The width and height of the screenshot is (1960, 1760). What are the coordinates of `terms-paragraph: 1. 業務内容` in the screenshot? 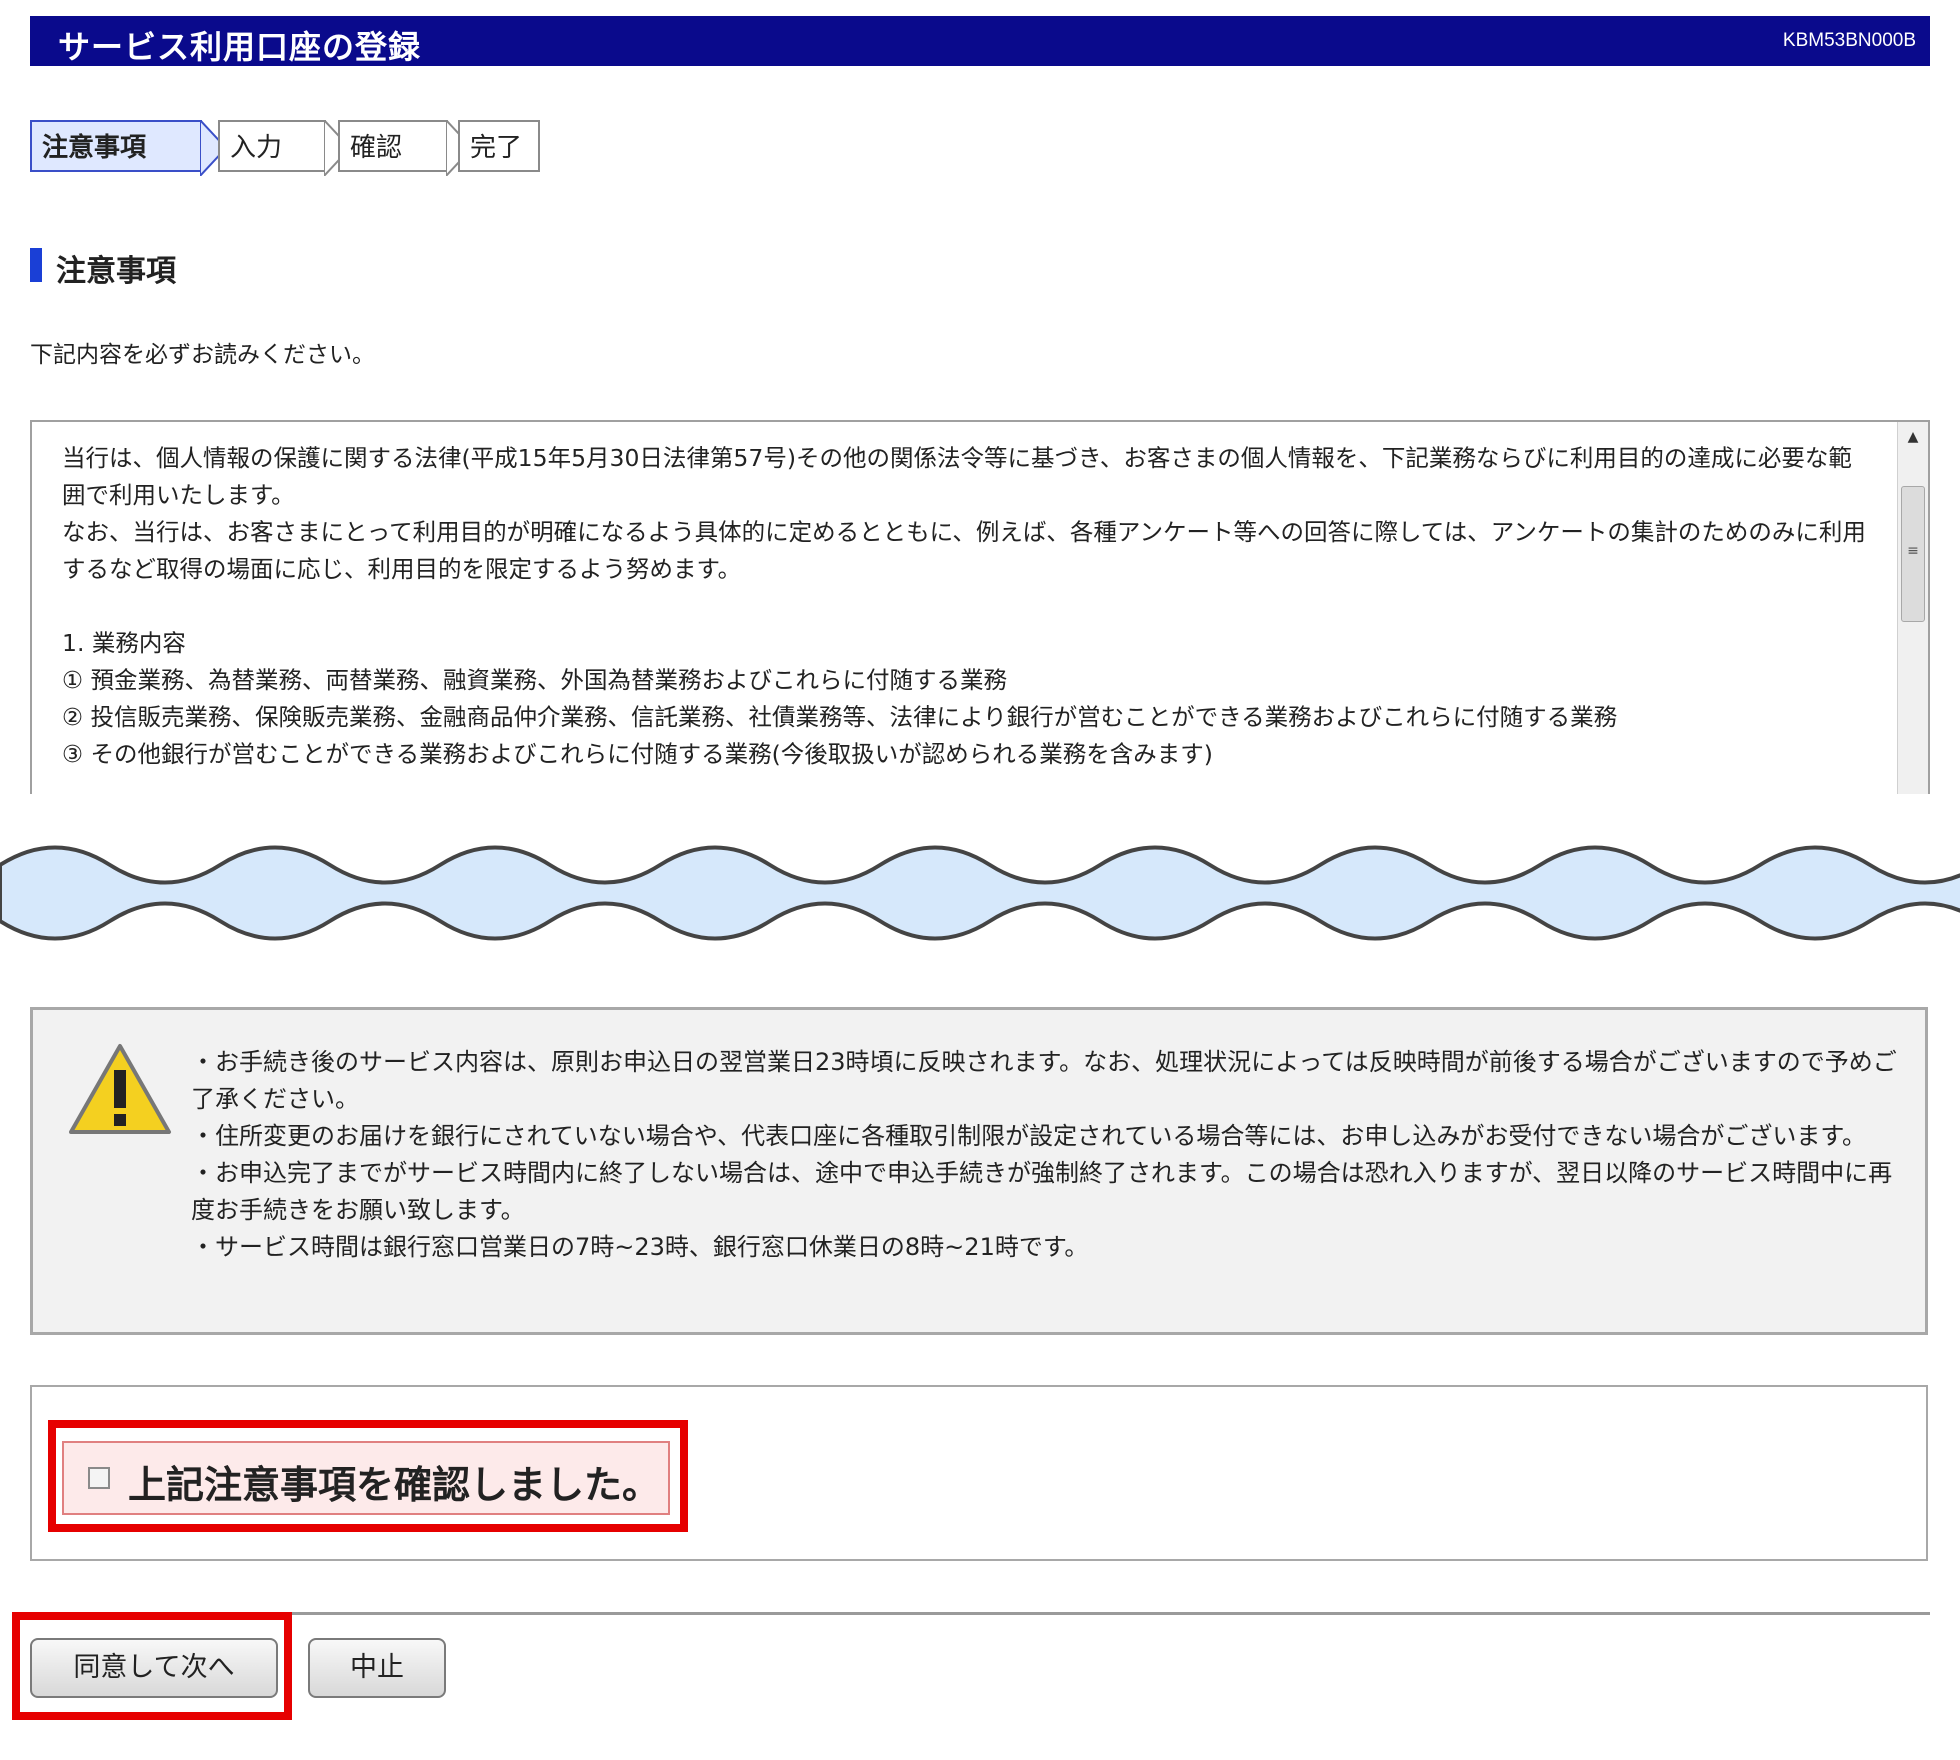 It's located at (124, 643).